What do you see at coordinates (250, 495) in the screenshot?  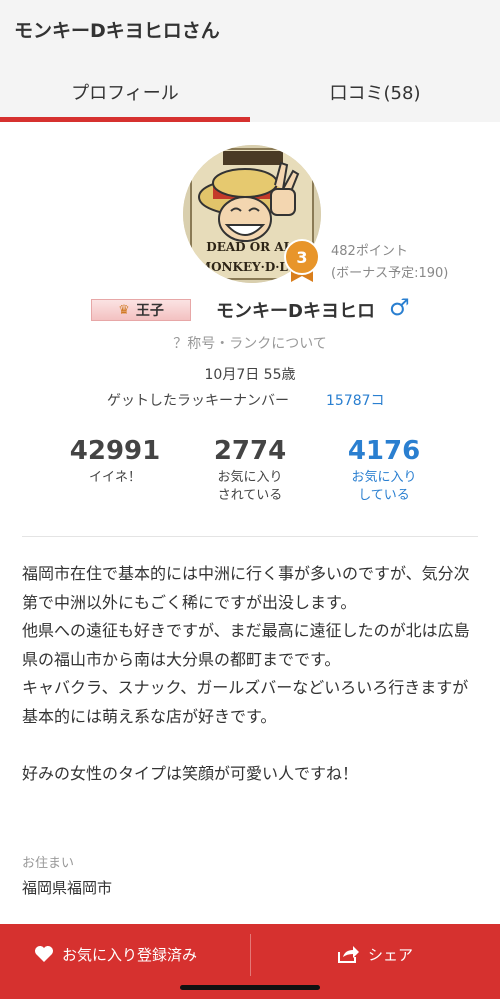 I see `stat-favorited-by-label-2: されている` at bounding box center [250, 495].